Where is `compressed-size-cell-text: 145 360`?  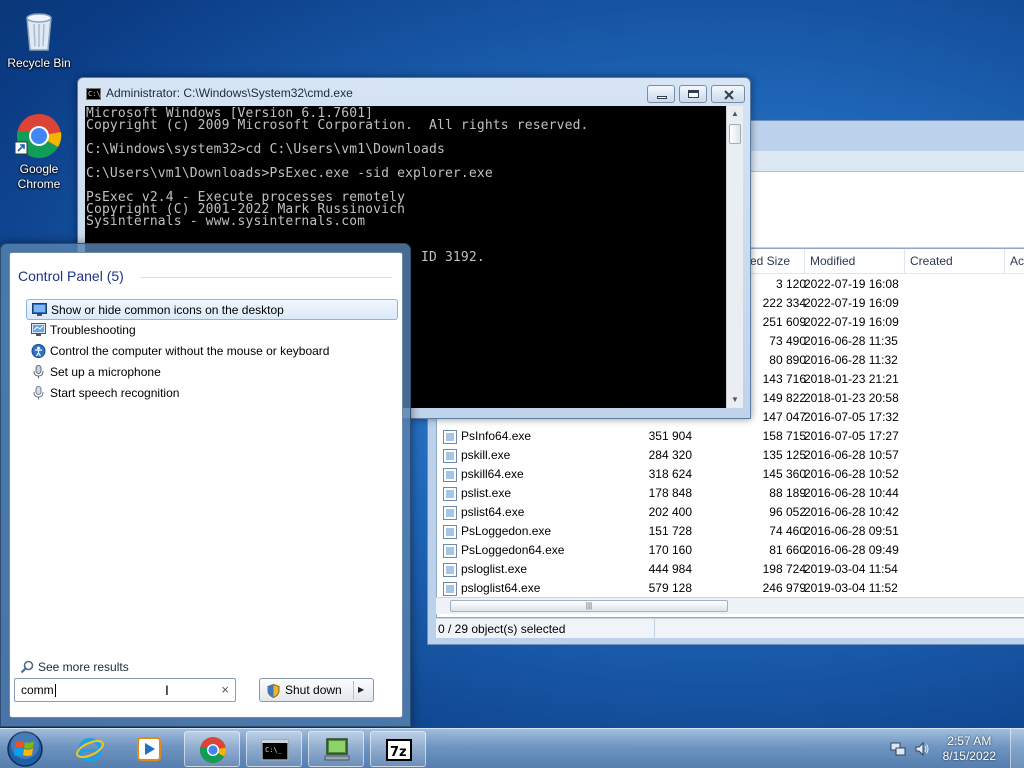
compressed-size-cell-text: 145 360 is located at coordinates (784, 474).